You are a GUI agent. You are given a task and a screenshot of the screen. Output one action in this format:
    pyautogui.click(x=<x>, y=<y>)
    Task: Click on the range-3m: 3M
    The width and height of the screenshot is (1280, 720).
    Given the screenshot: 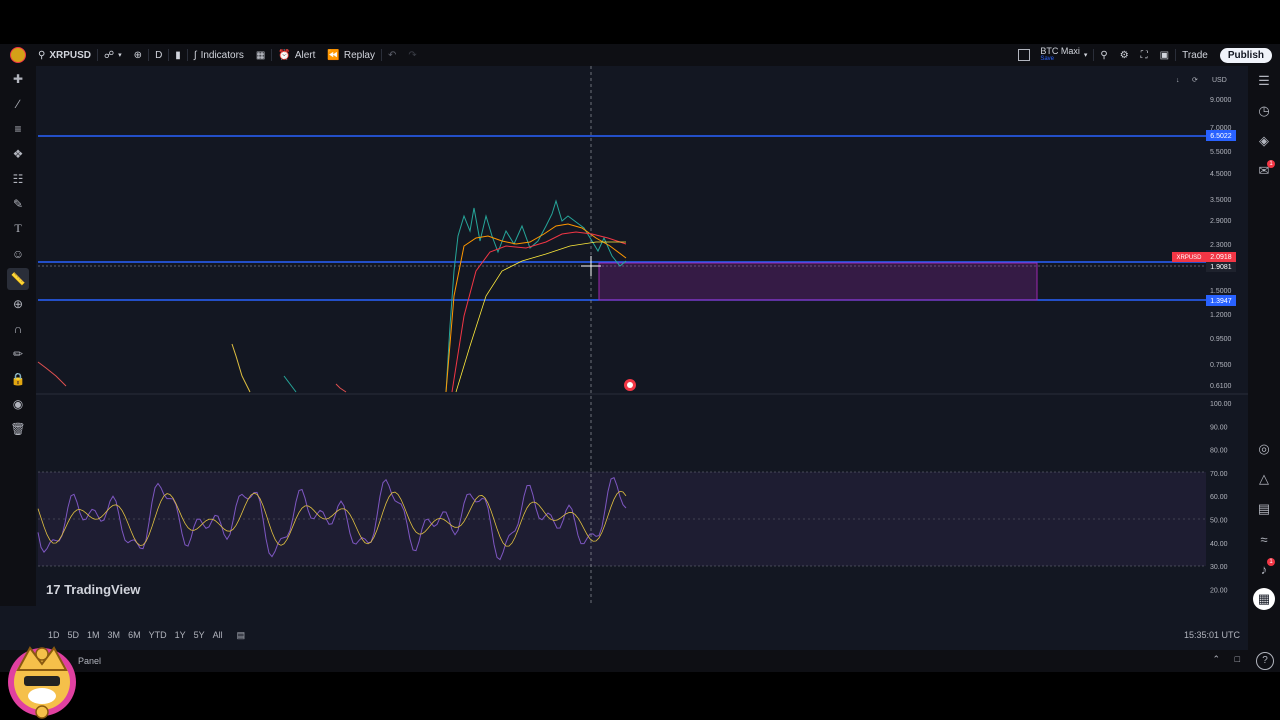 What is the action you would take?
    pyautogui.click(x=114, y=635)
    